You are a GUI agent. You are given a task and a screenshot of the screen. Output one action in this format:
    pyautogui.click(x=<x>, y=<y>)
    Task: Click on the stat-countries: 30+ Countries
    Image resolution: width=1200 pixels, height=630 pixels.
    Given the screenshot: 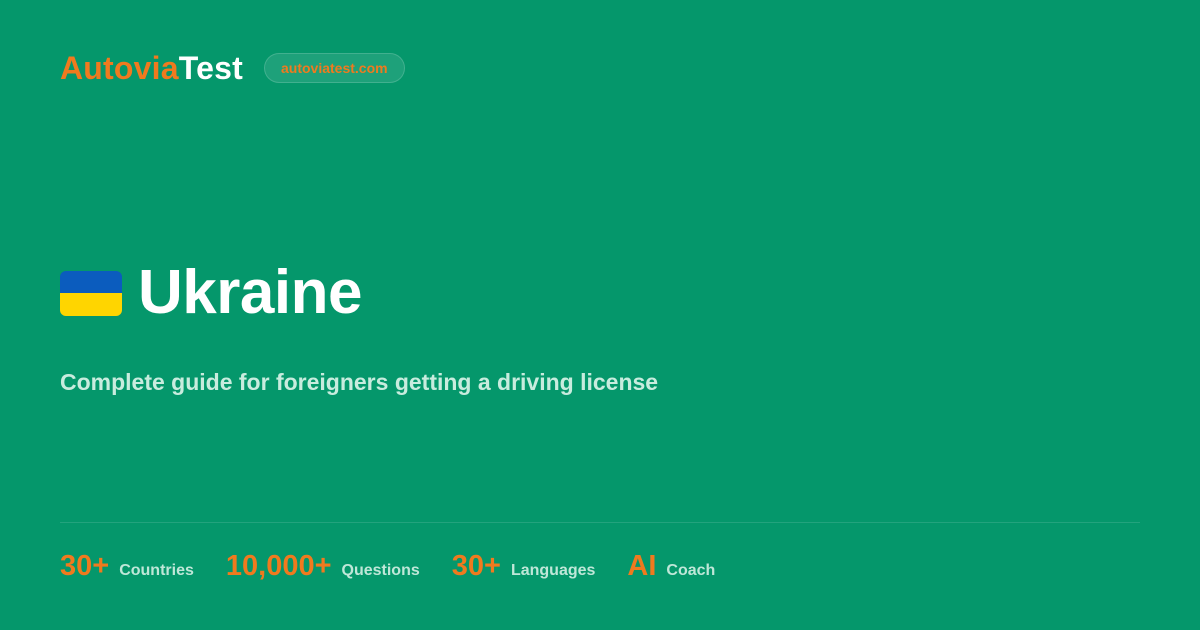 What is the action you would take?
    pyautogui.click(x=127, y=566)
    